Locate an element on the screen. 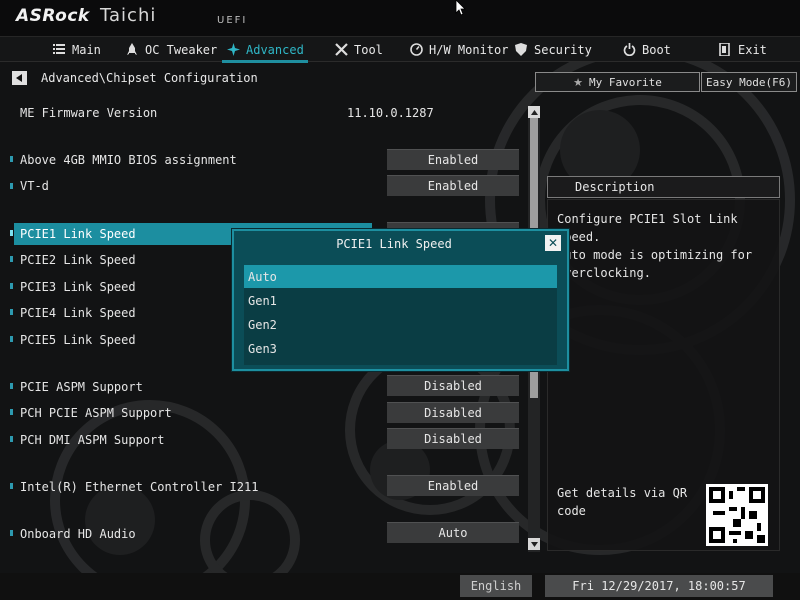 The image size is (800, 600). option-list: Auto Gen1 Gen2 Gen3 is located at coordinates (400, 315).